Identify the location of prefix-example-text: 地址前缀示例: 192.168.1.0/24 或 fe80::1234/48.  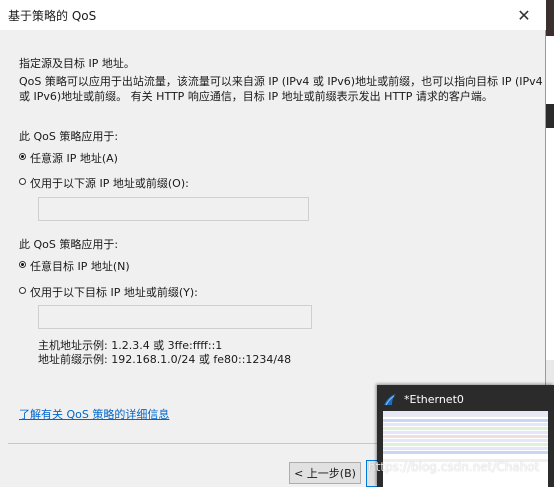
(165, 359).